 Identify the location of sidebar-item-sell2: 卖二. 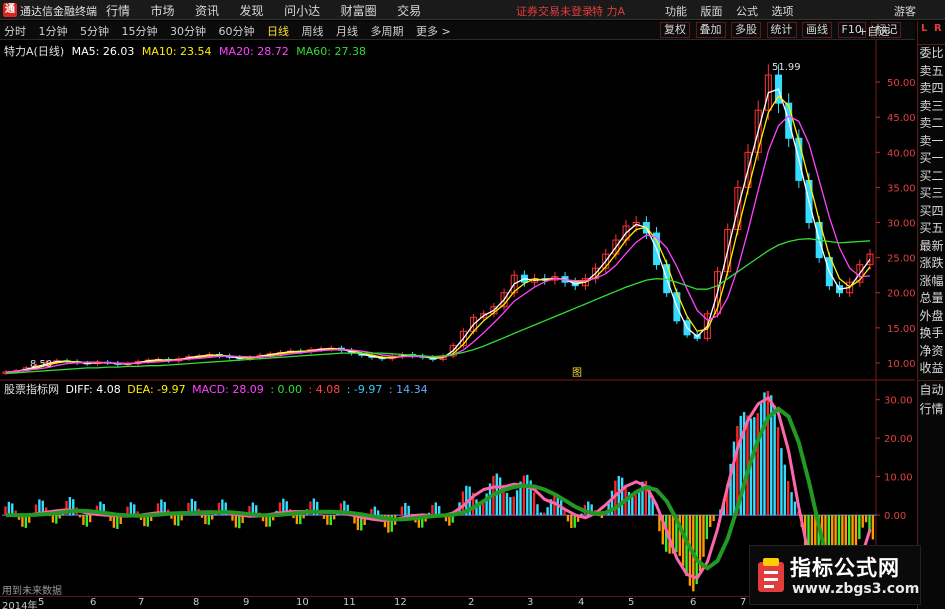
(931, 124).